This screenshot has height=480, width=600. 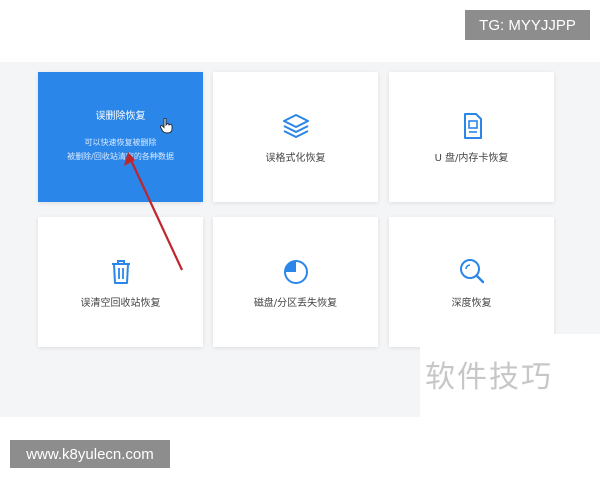 I want to click on option-label: 深度恢复, so click(x=471, y=303).